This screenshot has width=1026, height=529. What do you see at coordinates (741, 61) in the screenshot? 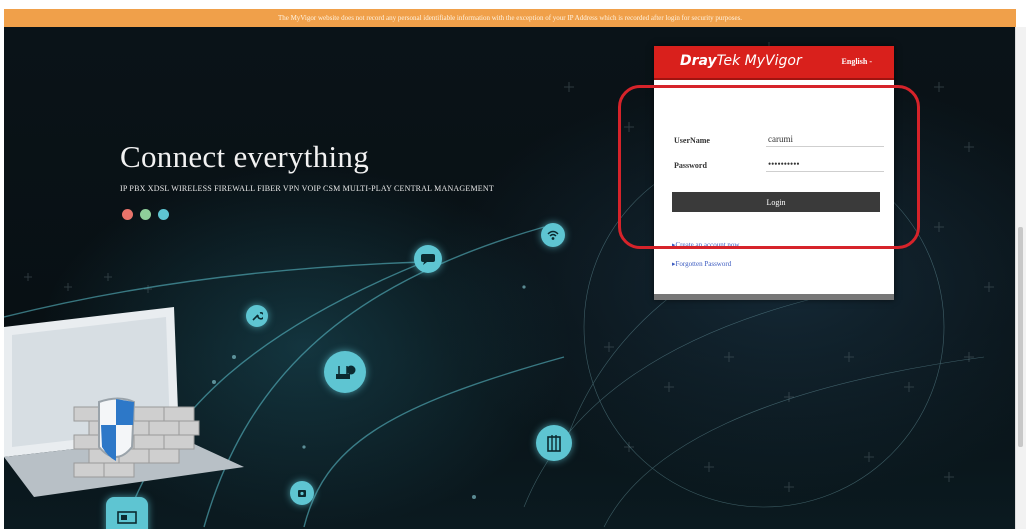
I see `draytek-logo: DrayTek MyVigor` at bounding box center [741, 61].